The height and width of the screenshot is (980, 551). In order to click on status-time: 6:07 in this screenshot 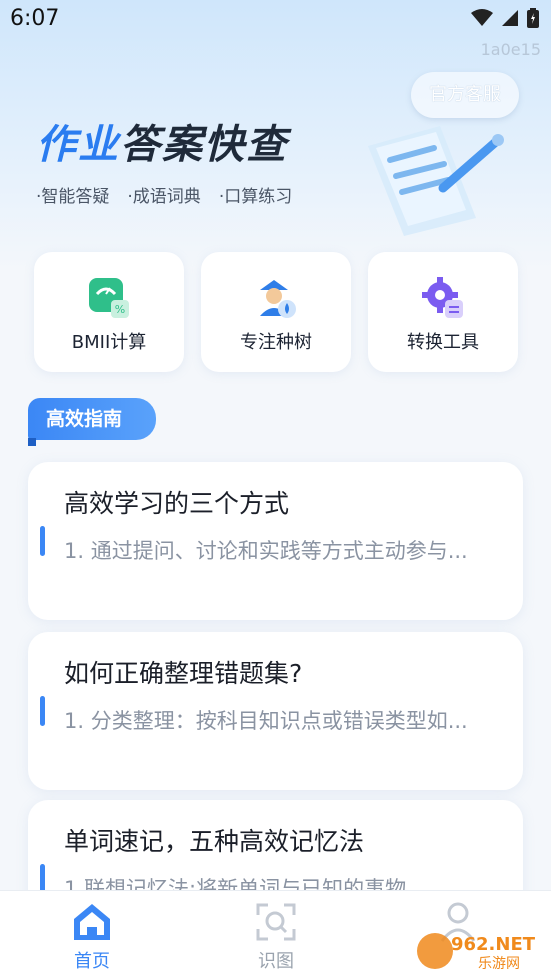, I will do `click(35, 18)`.